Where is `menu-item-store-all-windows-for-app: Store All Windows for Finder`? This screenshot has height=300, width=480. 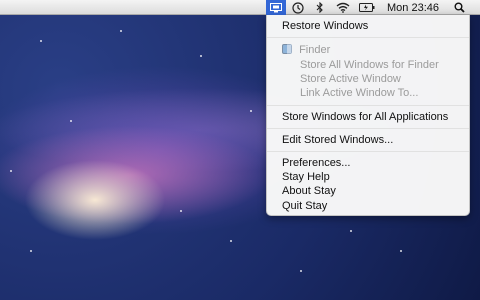
menu-item-store-all-windows-for-app: Store All Windows for Finder is located at coordinates (373, 65).